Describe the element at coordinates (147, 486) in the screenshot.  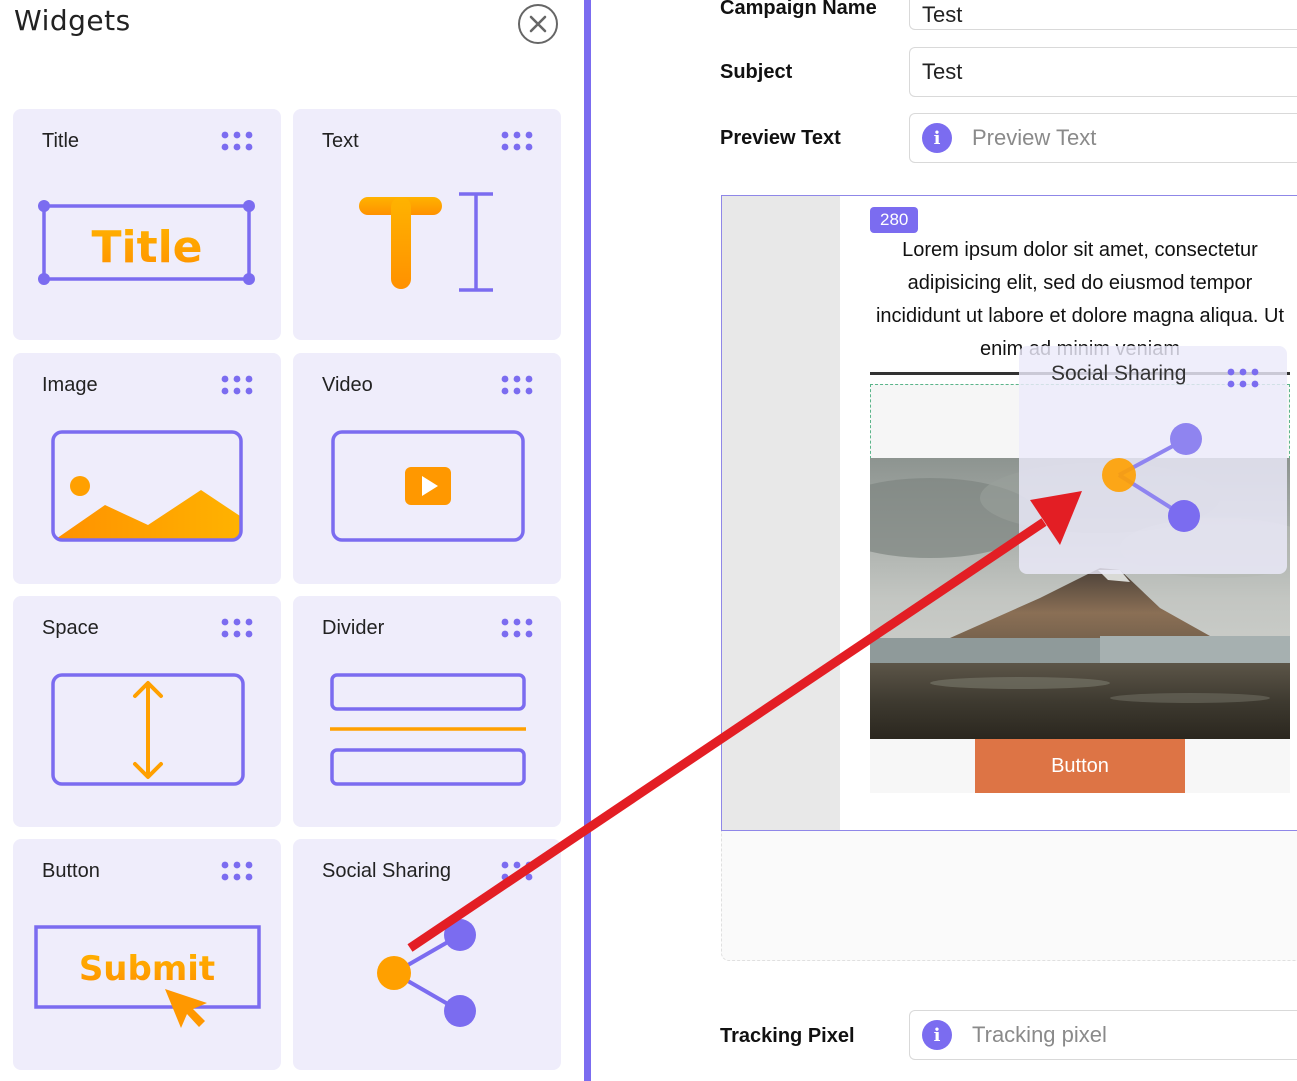
I see `image-widget-icon` at that location.